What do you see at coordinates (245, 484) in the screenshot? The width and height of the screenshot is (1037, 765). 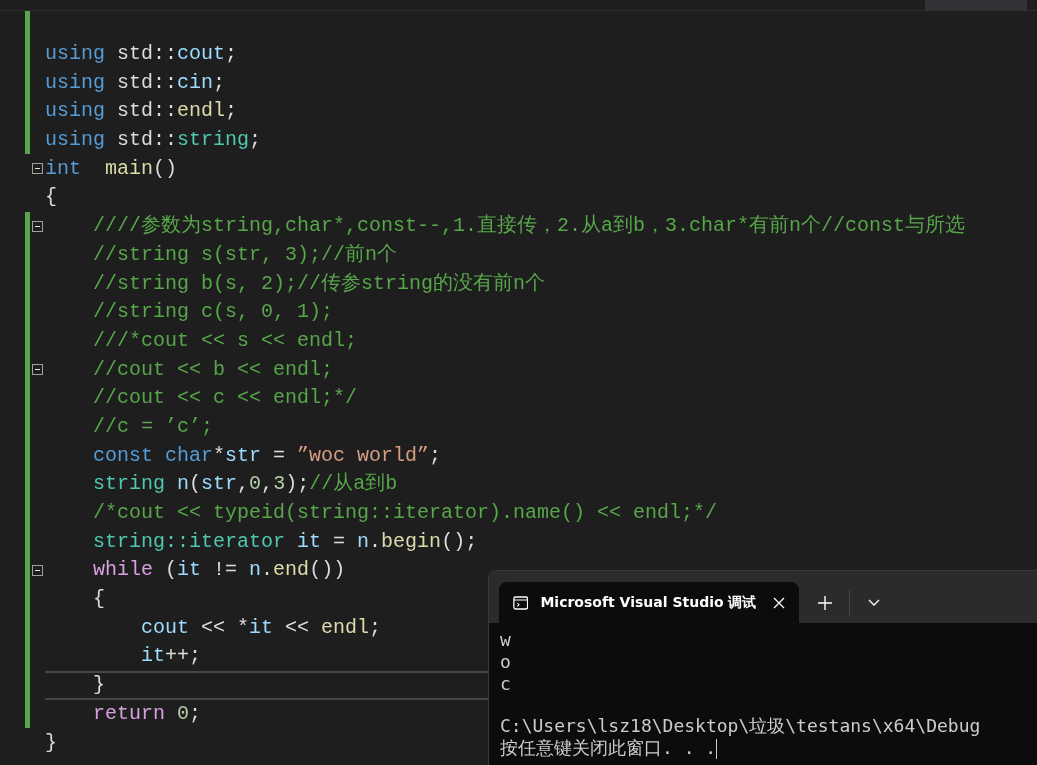 I see `code-line: string n(str,0,3);//从a到b` at bounding box center [245, 484].